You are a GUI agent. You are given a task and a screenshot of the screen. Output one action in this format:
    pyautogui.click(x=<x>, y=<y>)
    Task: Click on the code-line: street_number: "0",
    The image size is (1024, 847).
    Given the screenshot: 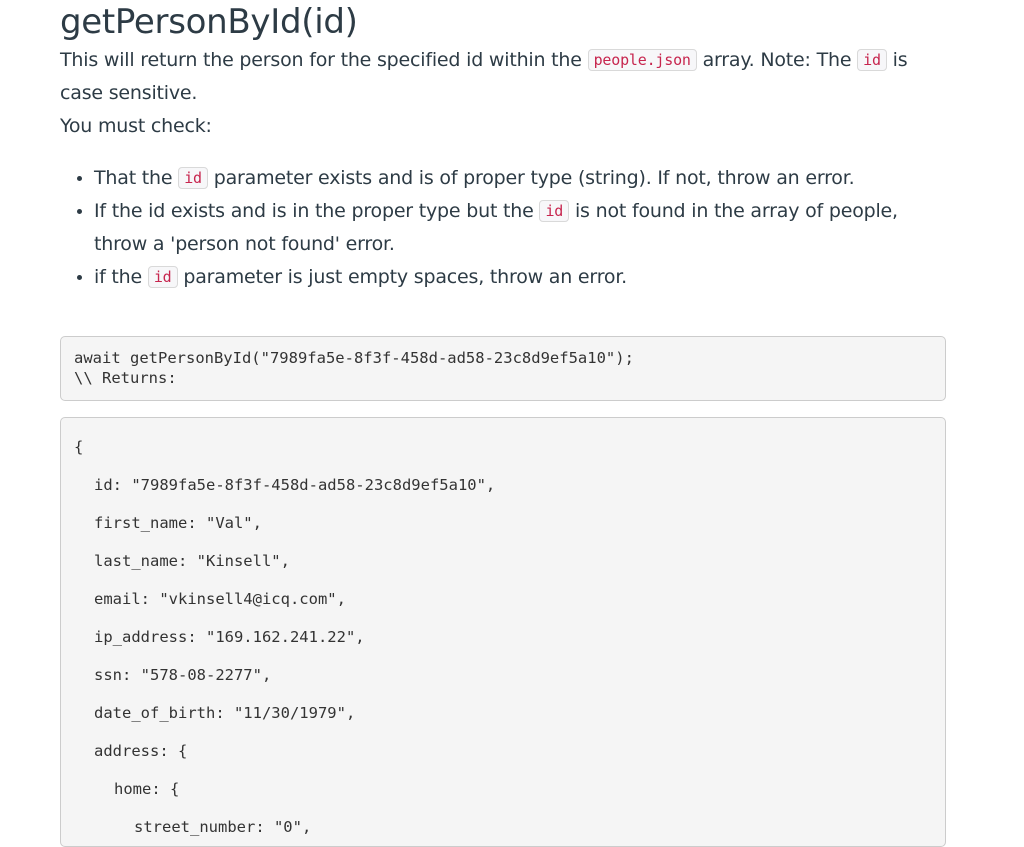 What is the action you would take?
    pyautogui.click(x=223, y=827)
    